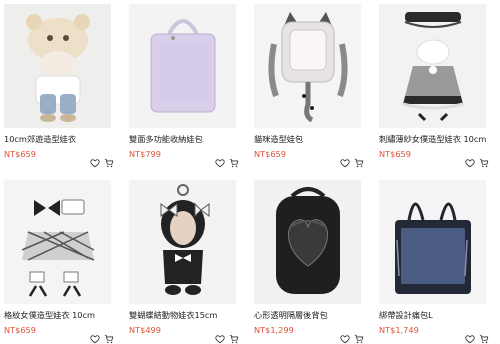 The width and height of the screenshot is (500, 344). What do you see at coordinates (439, 139) in the screenshot?
I see `product-name: 刺繡薄紗女僕造型娃衣 10cm` at bounding box center [439, 139].